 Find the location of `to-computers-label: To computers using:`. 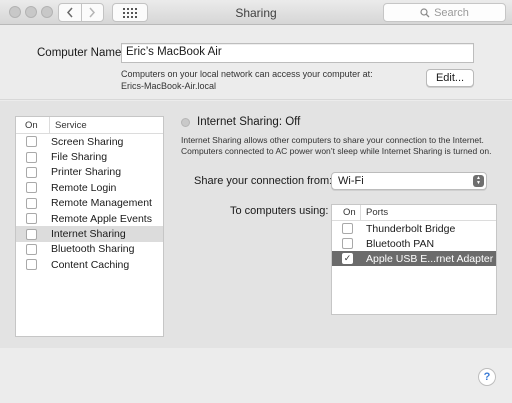

to-computers-label: To computers using: is located at coordinates (279, 211).